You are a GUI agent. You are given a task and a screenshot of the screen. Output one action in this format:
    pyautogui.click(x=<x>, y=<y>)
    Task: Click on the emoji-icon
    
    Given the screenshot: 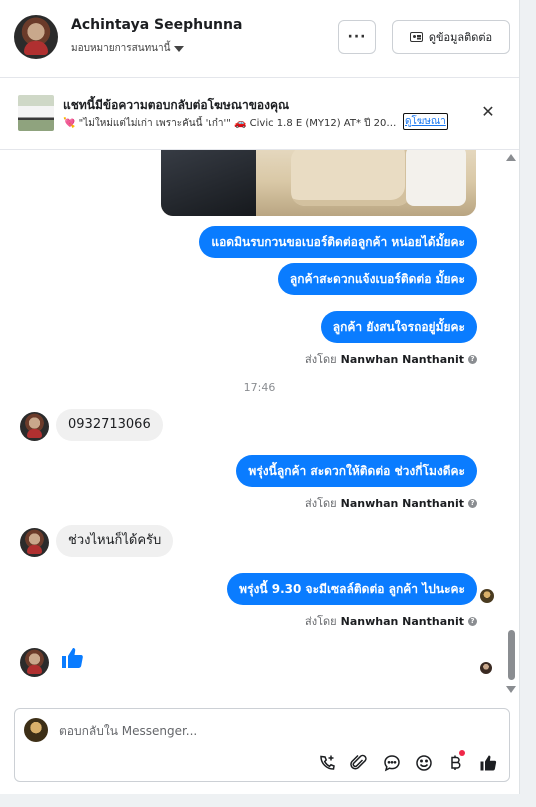 What is the action you would take?
    pyautogui.click(x=424, y=763)
    